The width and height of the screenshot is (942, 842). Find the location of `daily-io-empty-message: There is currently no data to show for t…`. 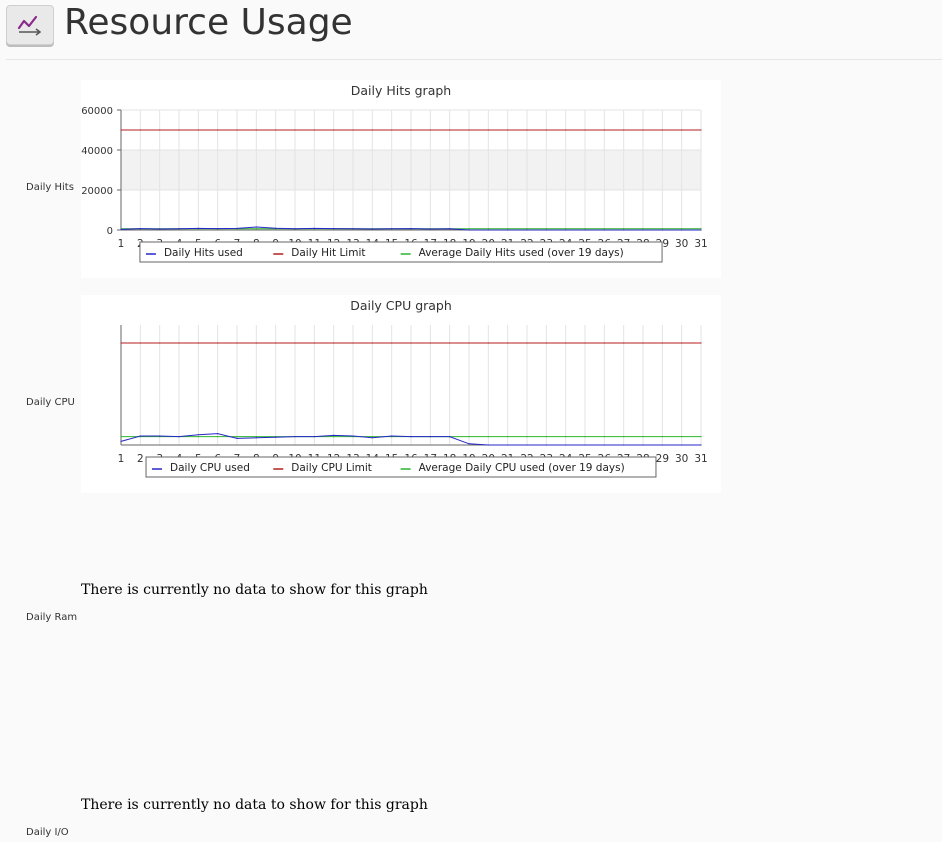

daily-io-empty-message: There is currently no data to show for t… is located at coordinates (254, 805).